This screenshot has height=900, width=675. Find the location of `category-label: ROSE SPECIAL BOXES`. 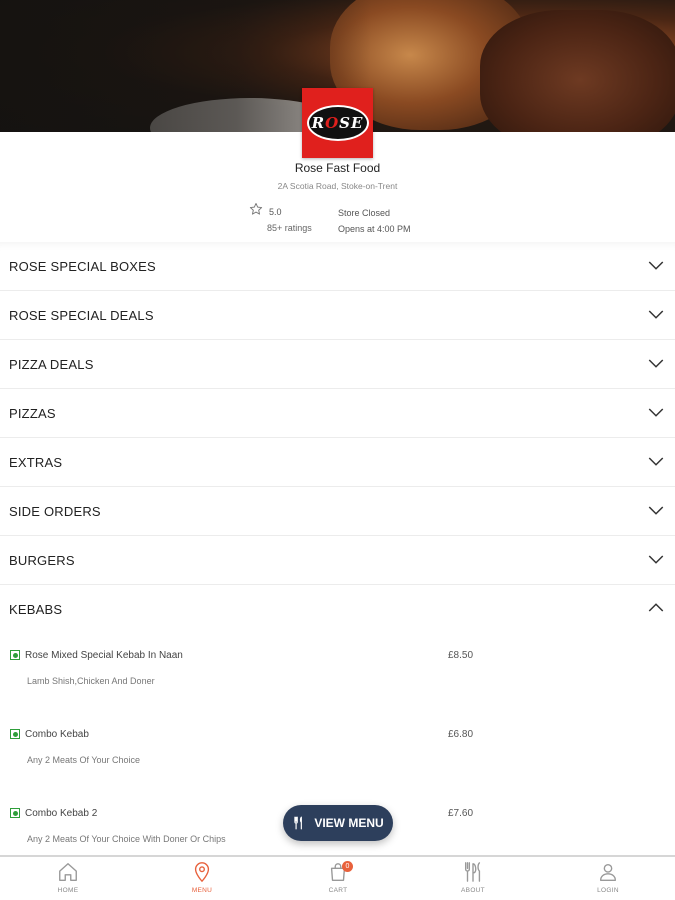

category-label: ROSE SPECIAL BOXES is located at coordinates (82, 266).